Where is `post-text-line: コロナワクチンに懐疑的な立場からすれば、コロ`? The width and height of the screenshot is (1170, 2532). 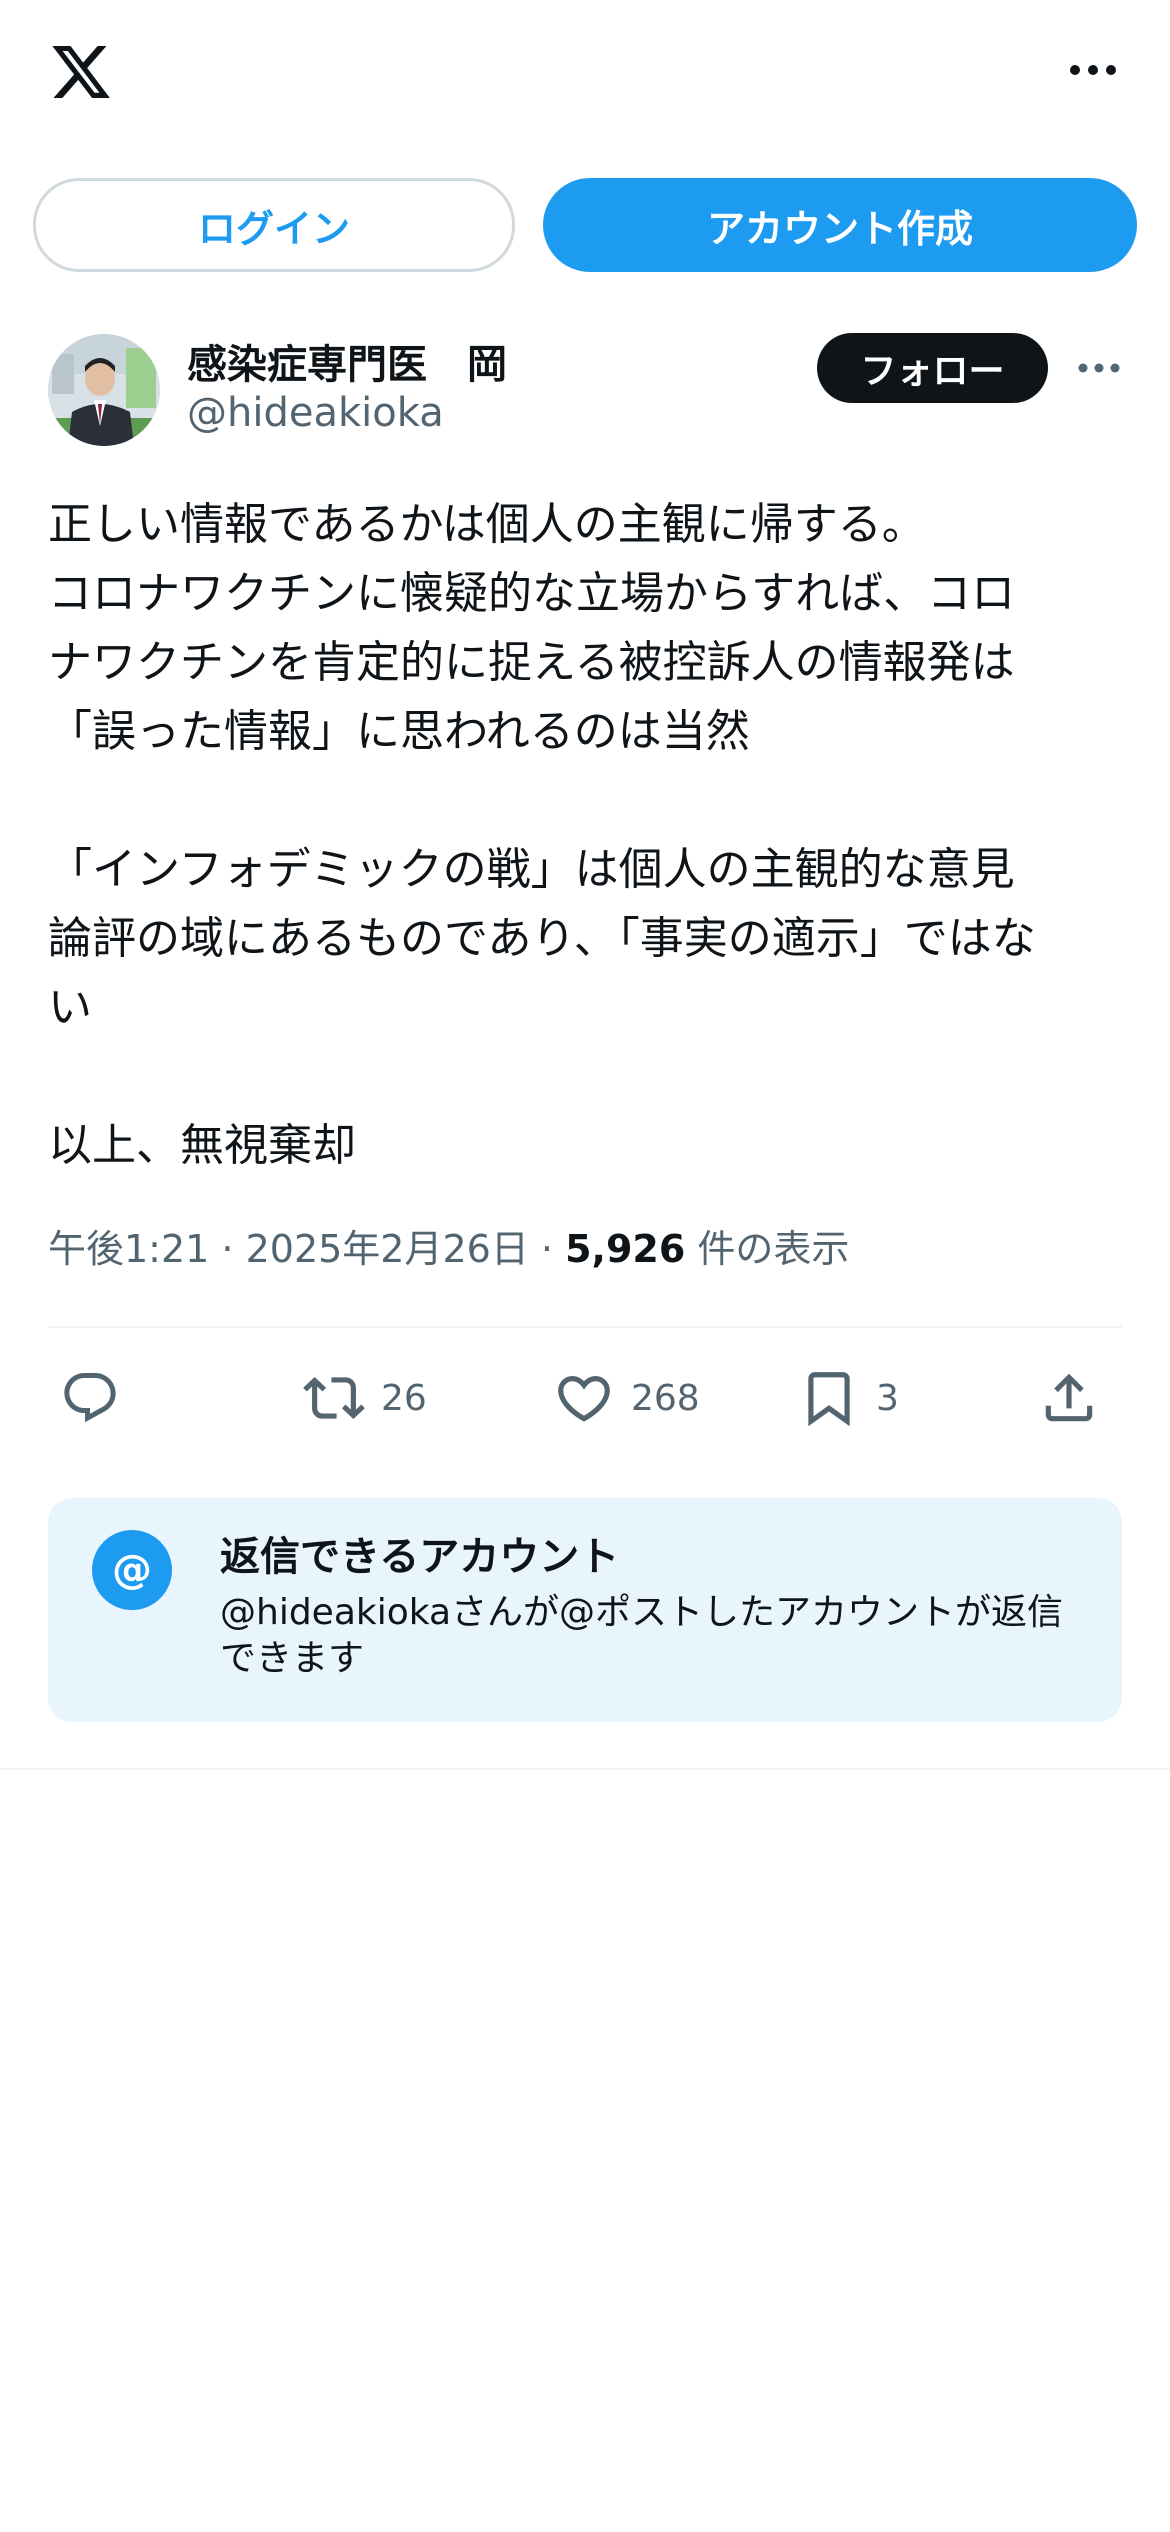 post-text-line: コロナワクチンに懐疑的な立場からすれば、コロ is located at coordinates (532, 593).